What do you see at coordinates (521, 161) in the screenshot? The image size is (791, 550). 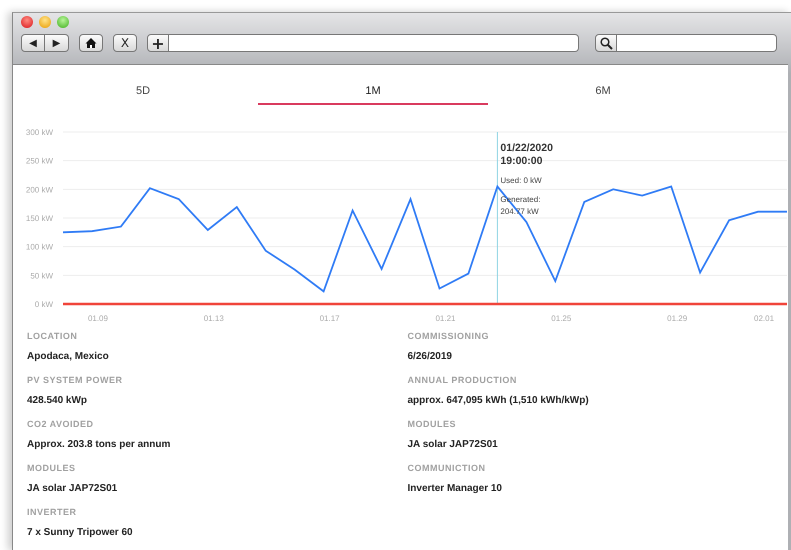 I see `tooltip-time: 19:00:00` at bounding box center [521, 161].